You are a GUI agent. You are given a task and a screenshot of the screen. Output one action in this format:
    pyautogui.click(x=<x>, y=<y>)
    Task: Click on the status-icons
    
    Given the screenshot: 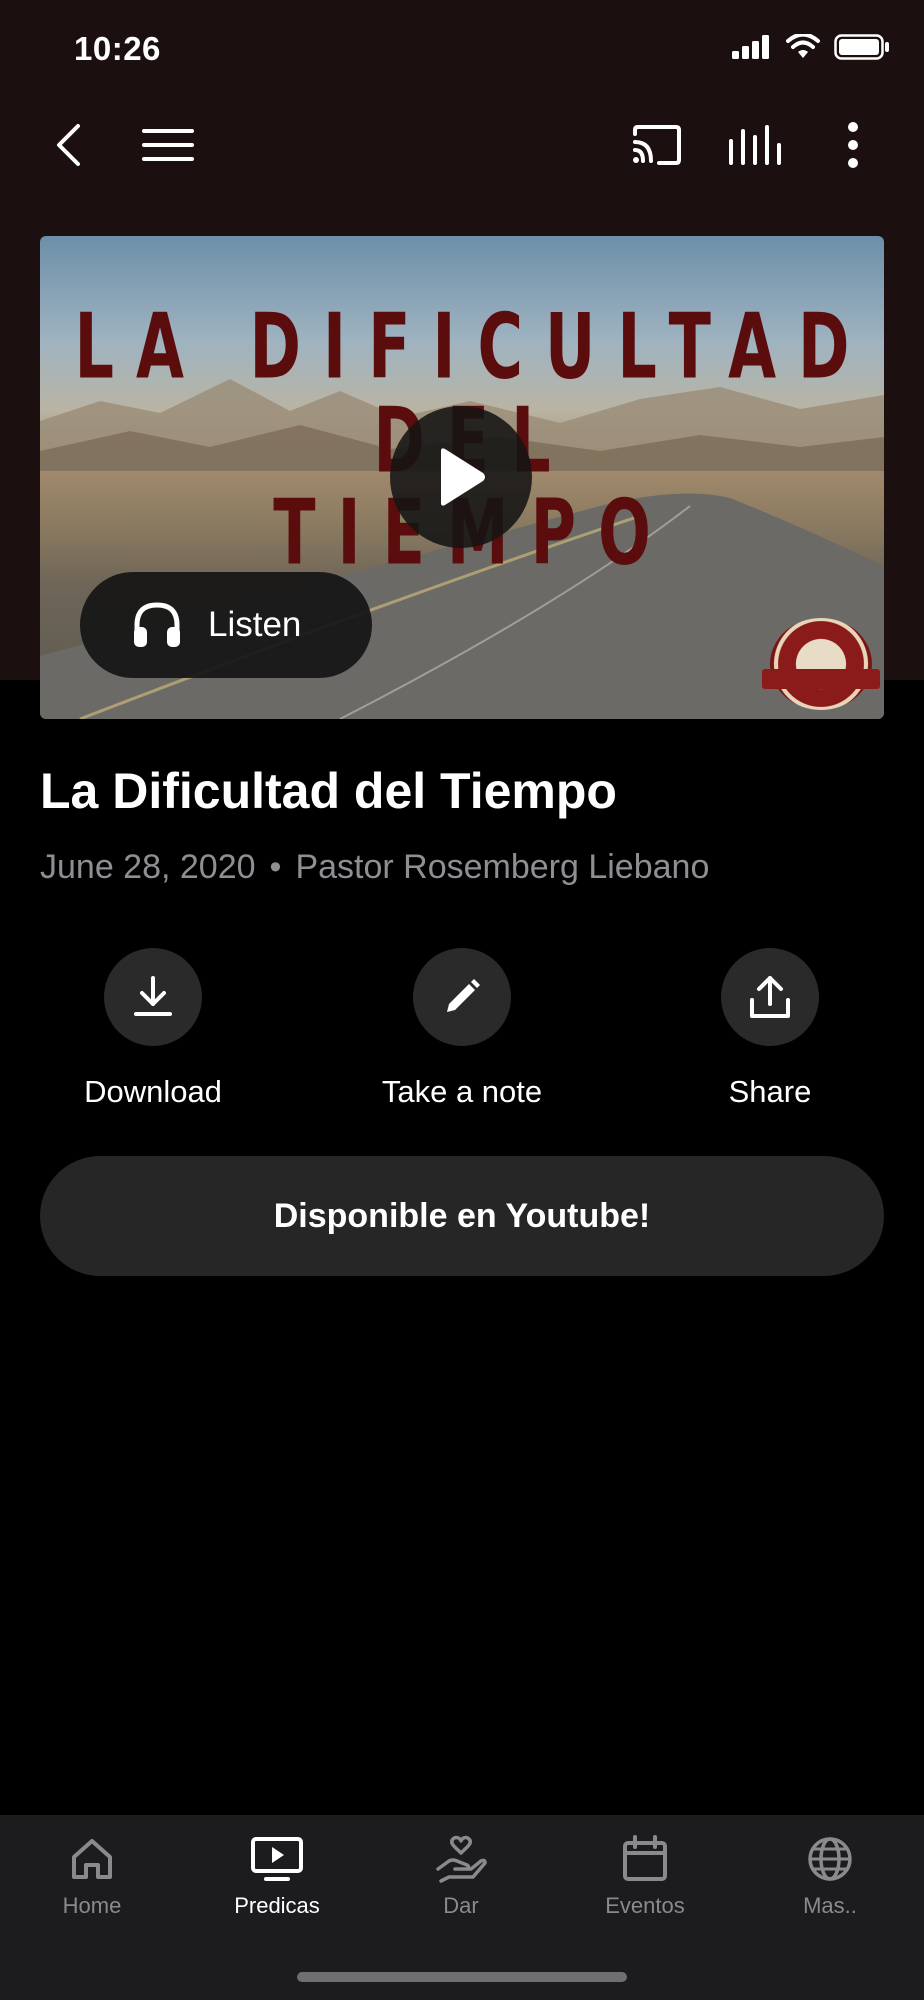 What is the action you would take?
    pyautogui.click(x=811, y=47)
    